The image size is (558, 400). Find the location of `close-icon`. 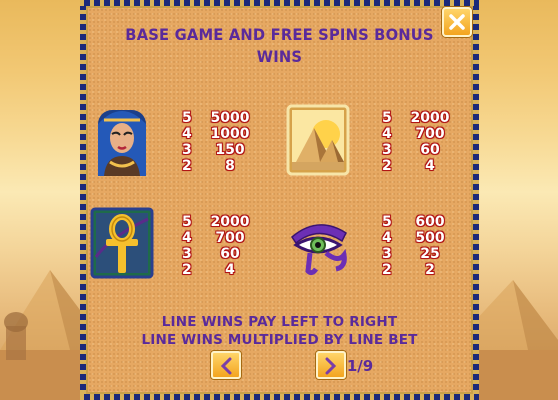

close-icon is located at coordinates (457, 22).